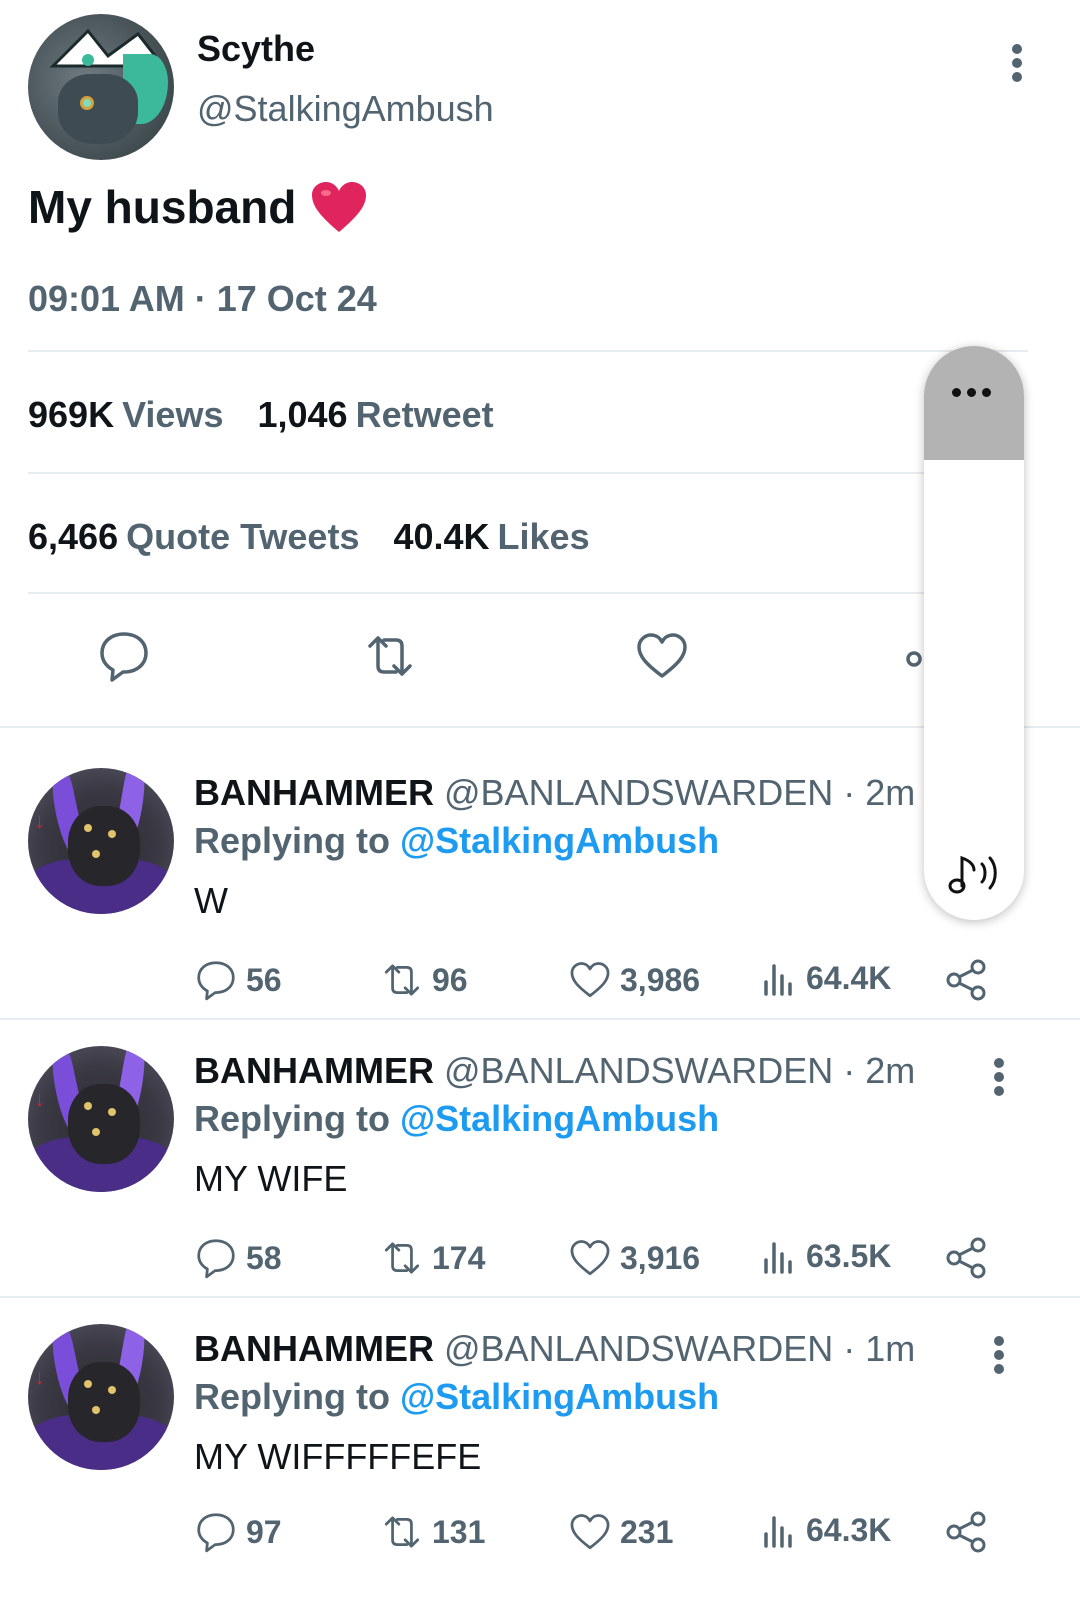 This screenshot has height=1604, width=1080. Describe the element at coordinates (339, 207) in the screenshot. I see `red-heart-emoji-icon` at that location.